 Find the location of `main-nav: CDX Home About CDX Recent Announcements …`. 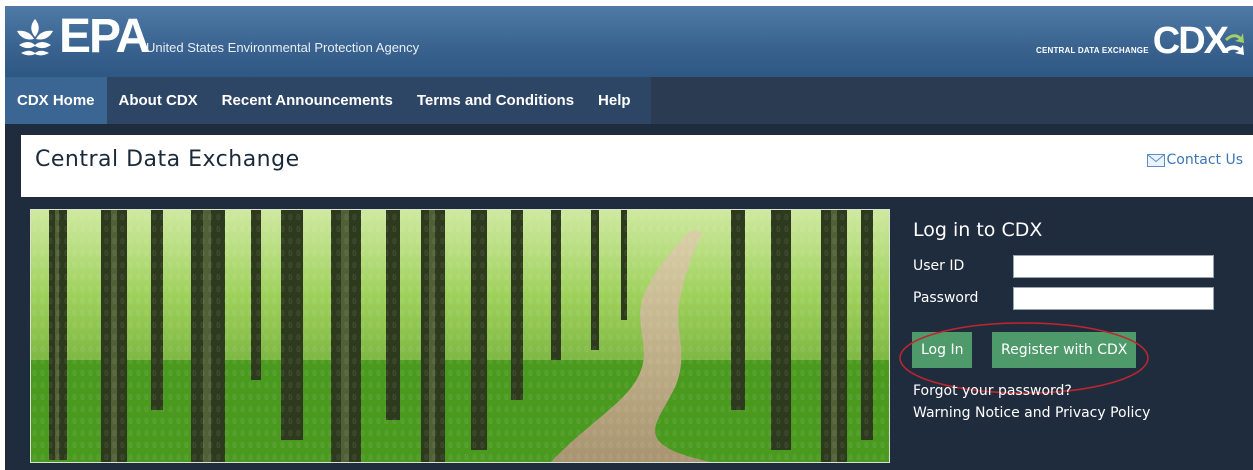

main-nav: CDX Home About CDX Recent Announcements … is located at coordinates (629, 100).